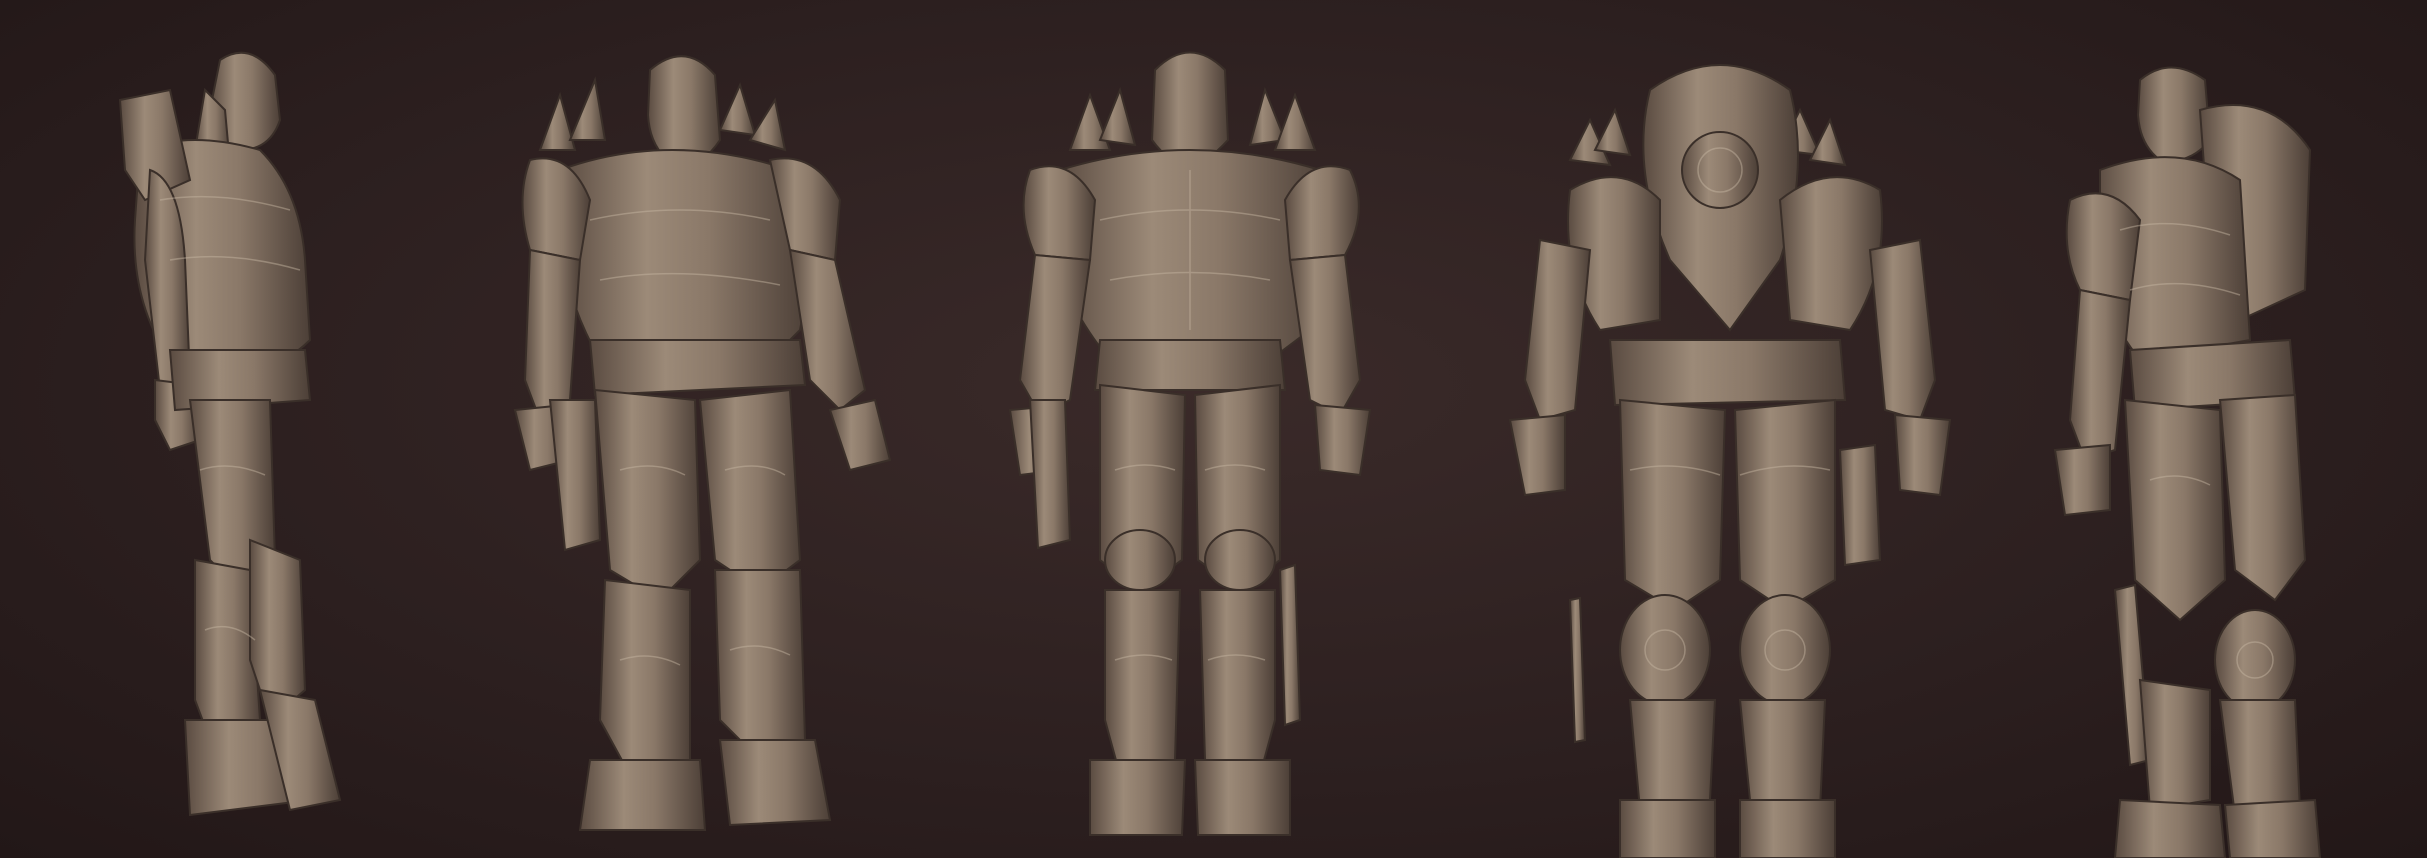  I want to click on figure-side-left-view, so click(250, 429).